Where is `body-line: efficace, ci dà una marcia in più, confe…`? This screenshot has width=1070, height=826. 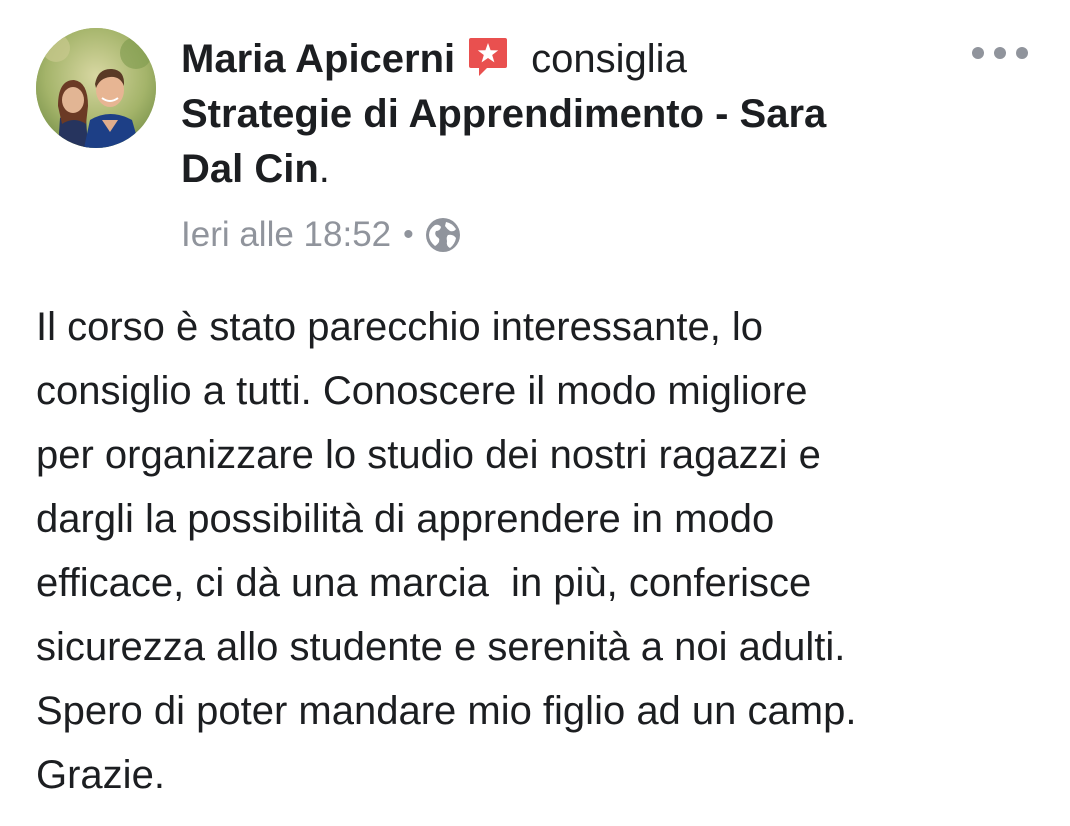
body-line: efficace, ci dà una marcia in più, confe… is located at coordinates (424, 583).